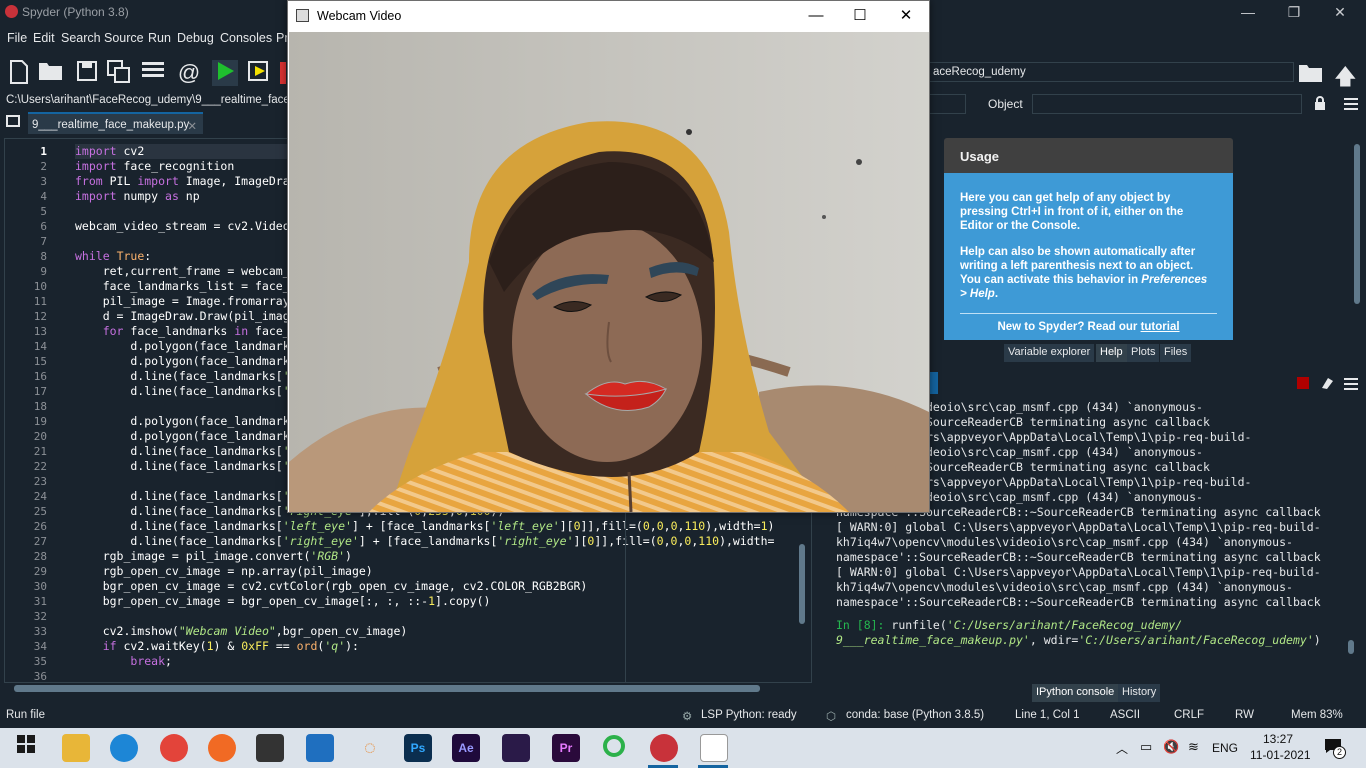 Image resolution: width=1366 pixels, height=768 pixels. What do you see at coordinates (860, 16) in the screenshot?
I see `webcam-maximize-button: ☐` at bounding box center [860, 16].